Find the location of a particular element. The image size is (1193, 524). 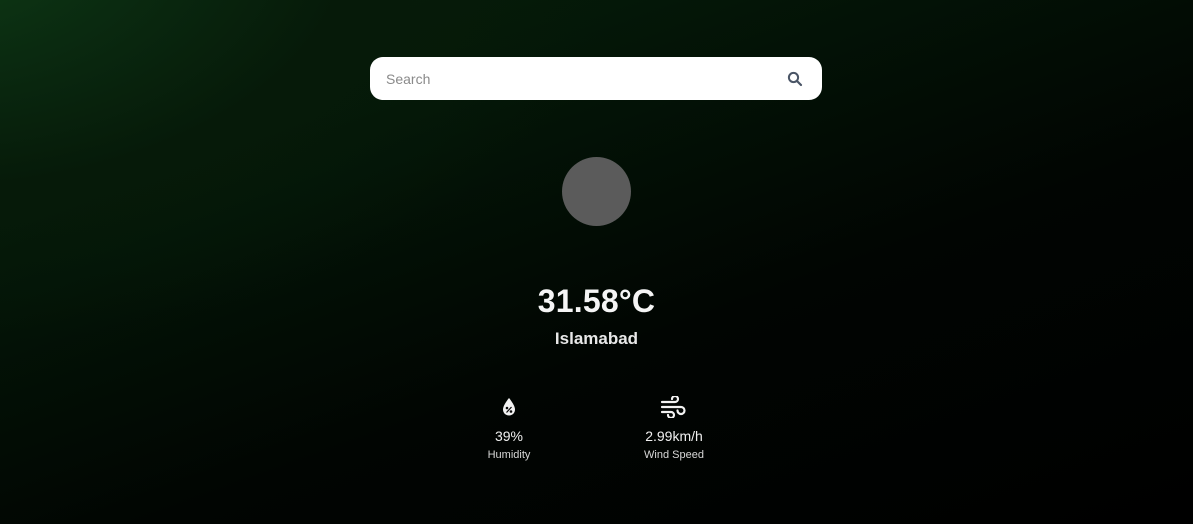

city-name: Islamabad is located at coordinates (596, 338).